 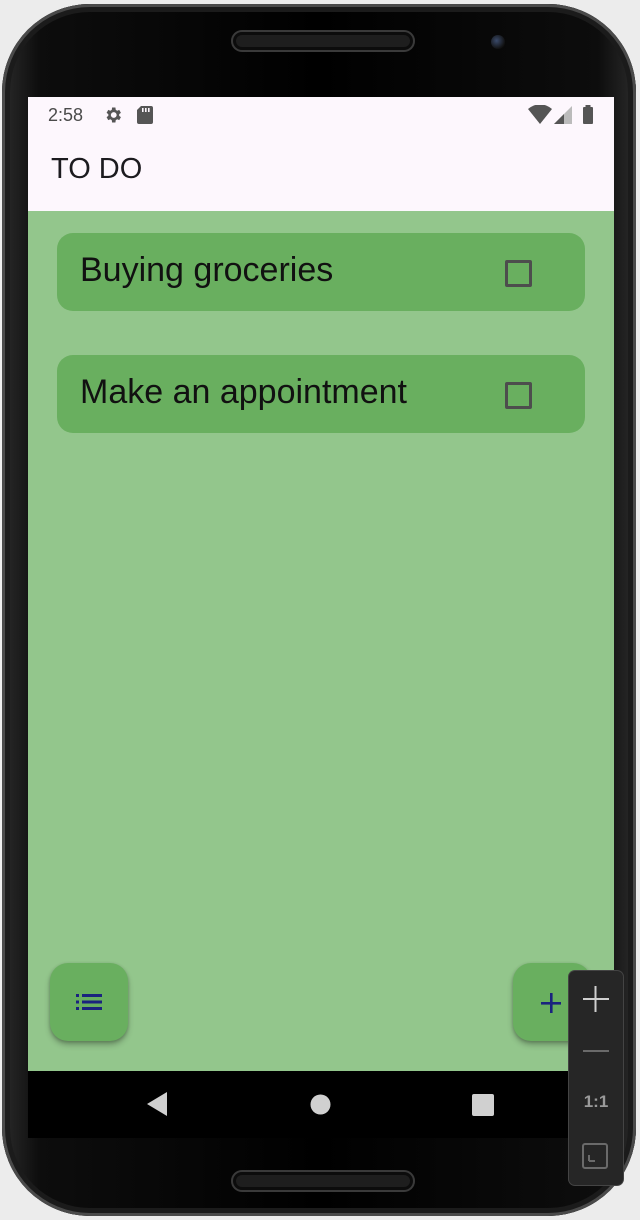 What do you see at coordinates (113, 117) in the screenshot?
I see `gear-icon` at bounding box center [113, 117].